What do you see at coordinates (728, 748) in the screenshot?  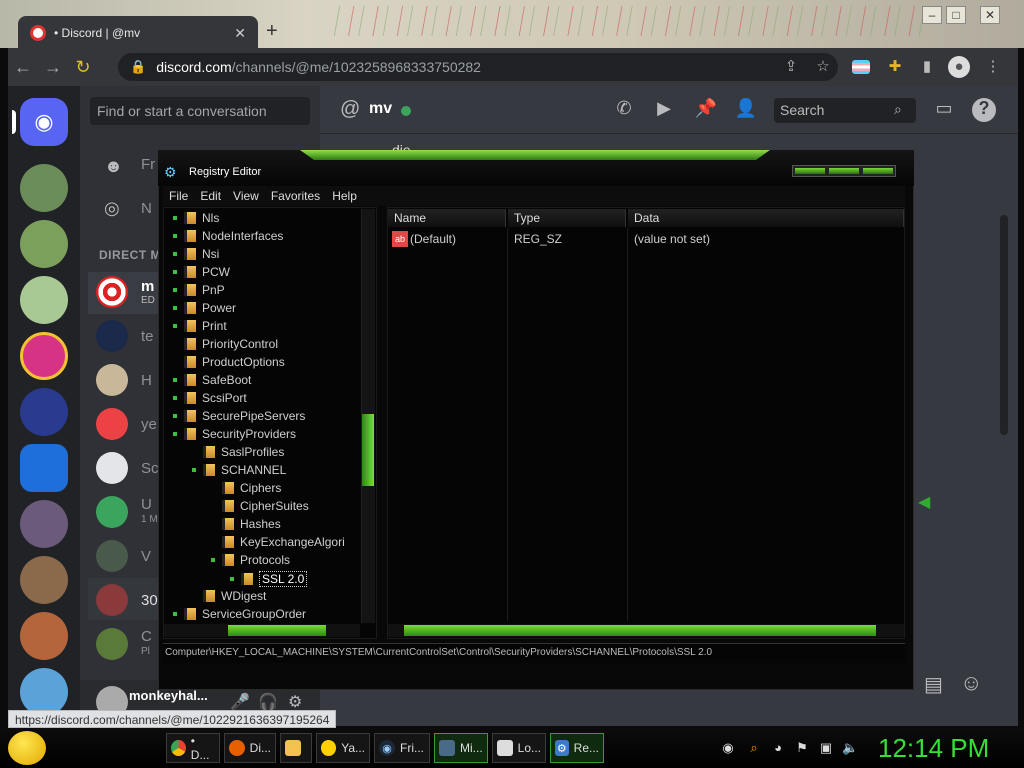 I see `steam-tray-icon: ◉` at bounding box center [728, 748].